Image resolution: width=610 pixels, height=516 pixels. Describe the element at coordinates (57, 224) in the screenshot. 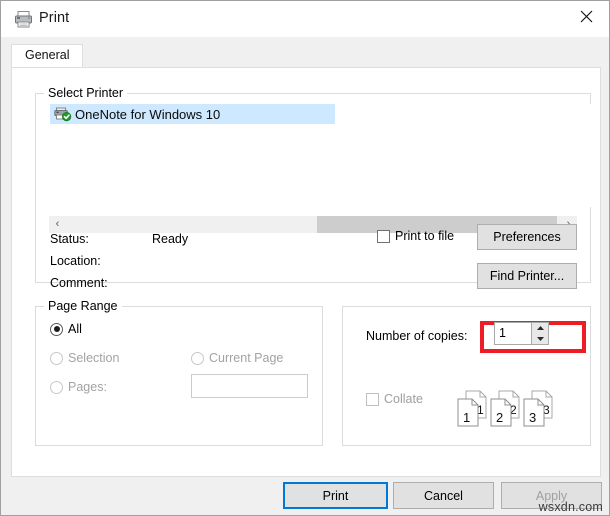

I see `scroll-left-icon: ‹` at that location.